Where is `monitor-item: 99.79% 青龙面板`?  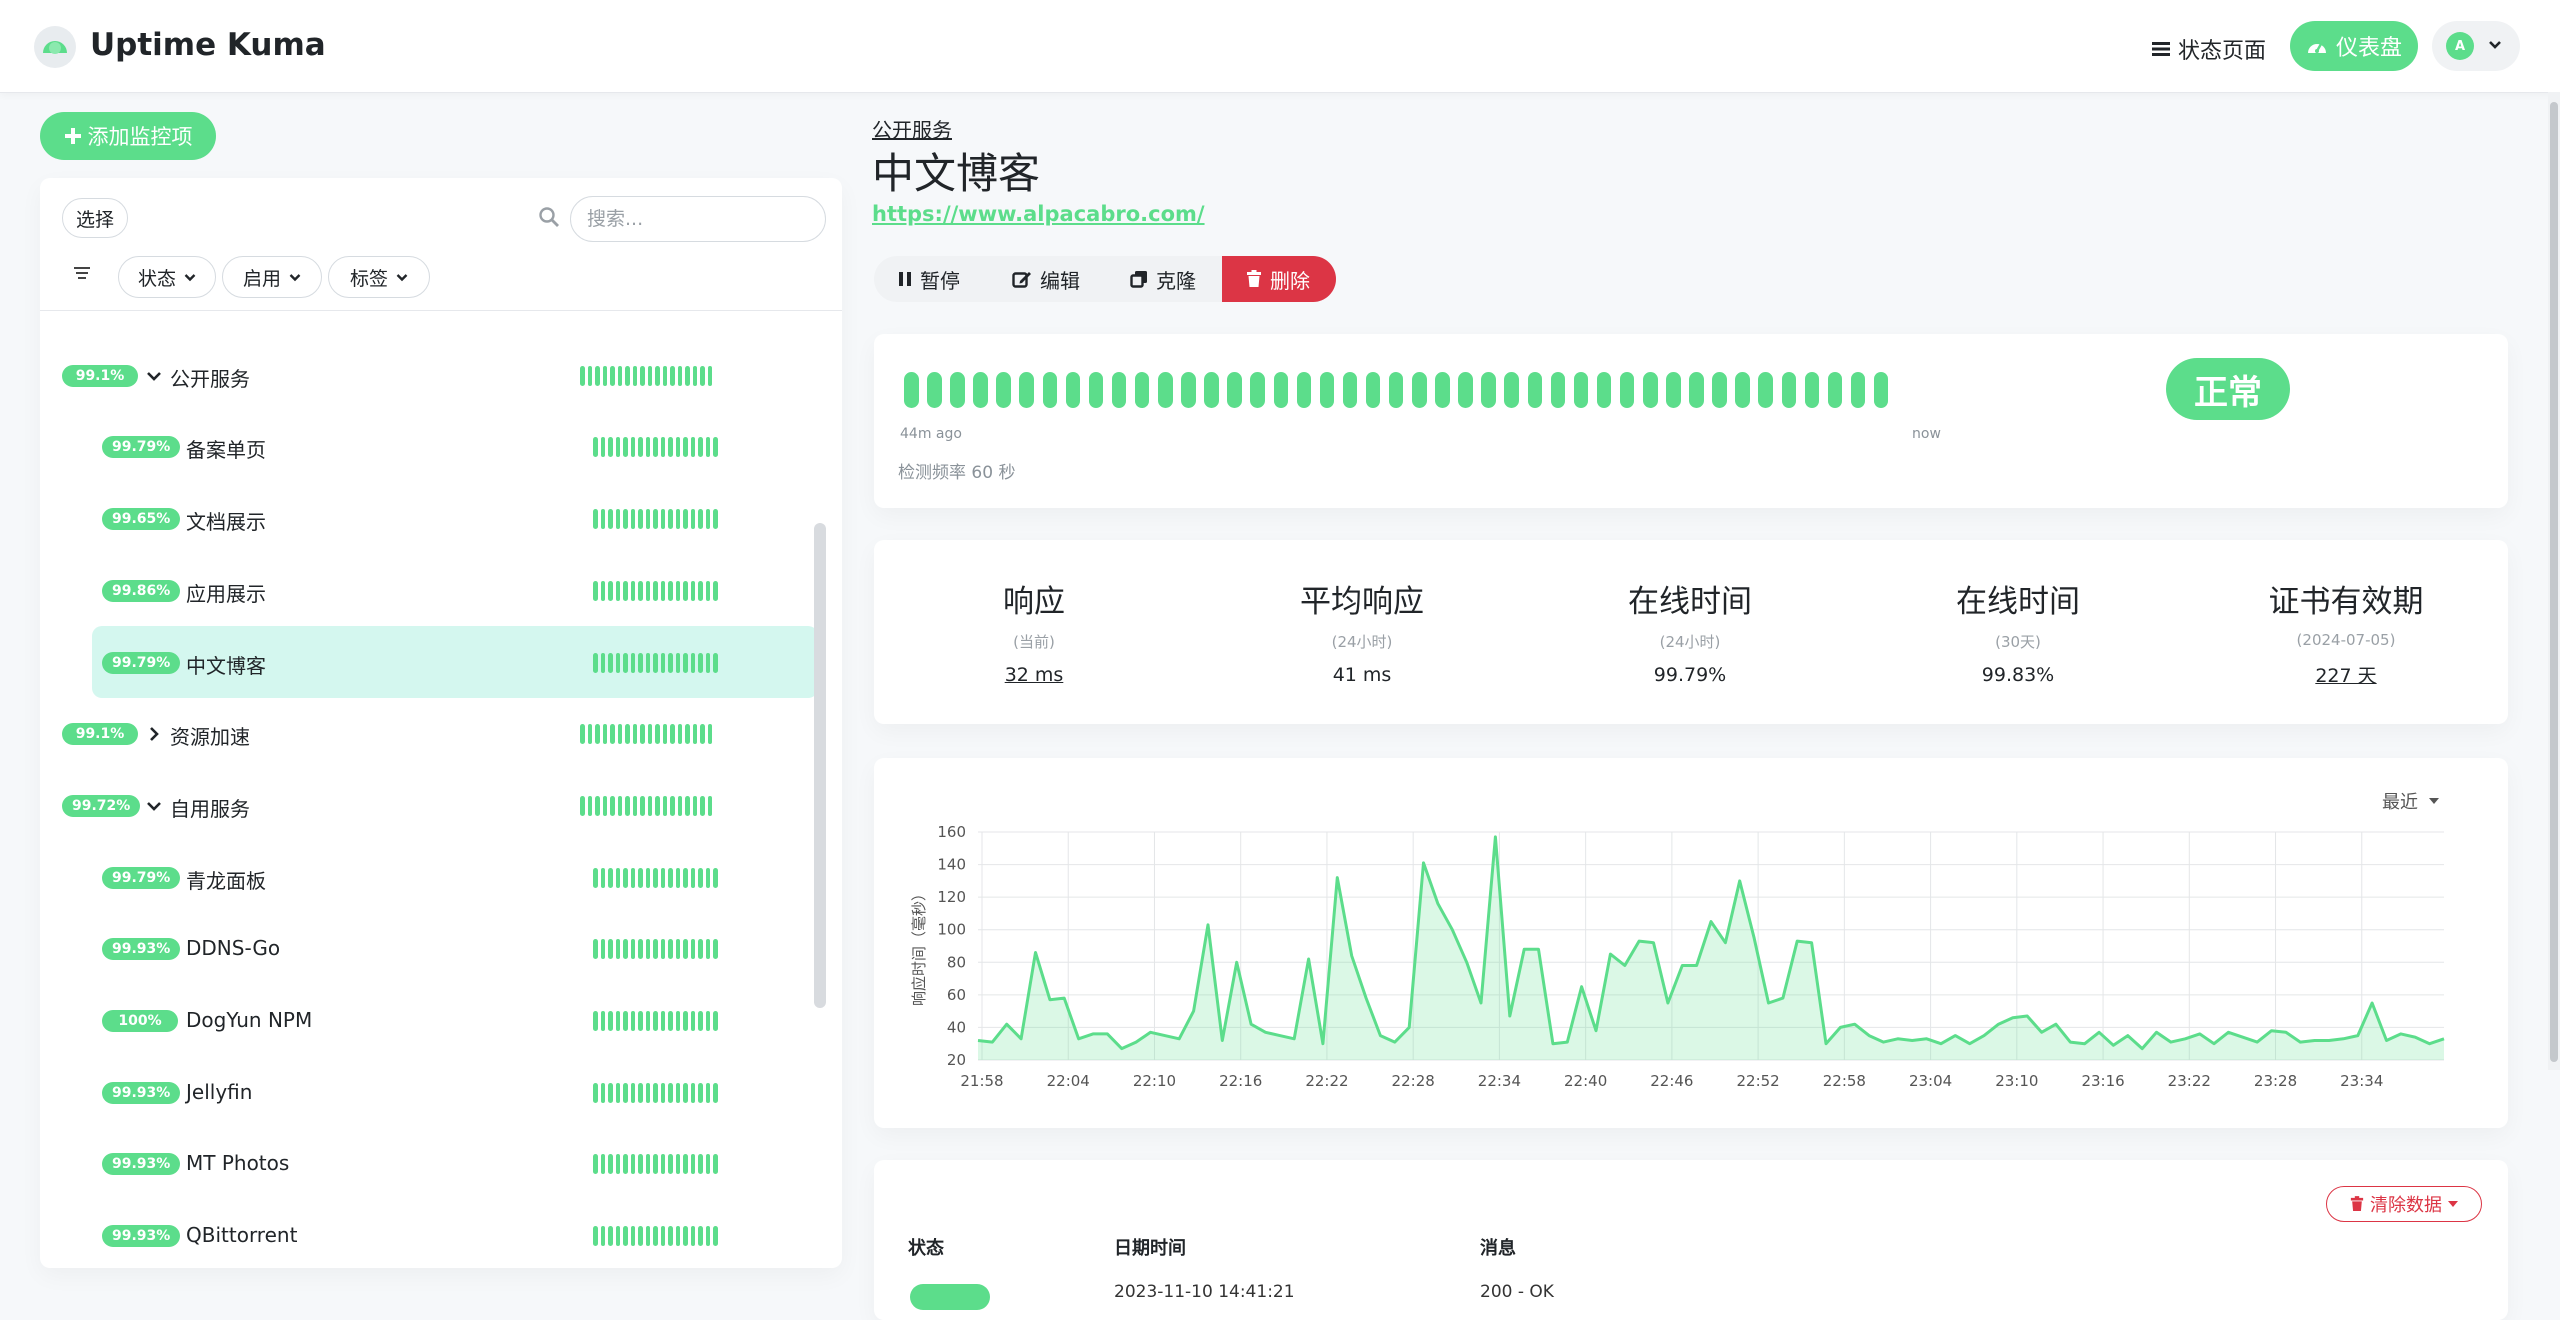 monitor-item: 99.79% 青龙面板 is located at coordinates (430, 878).